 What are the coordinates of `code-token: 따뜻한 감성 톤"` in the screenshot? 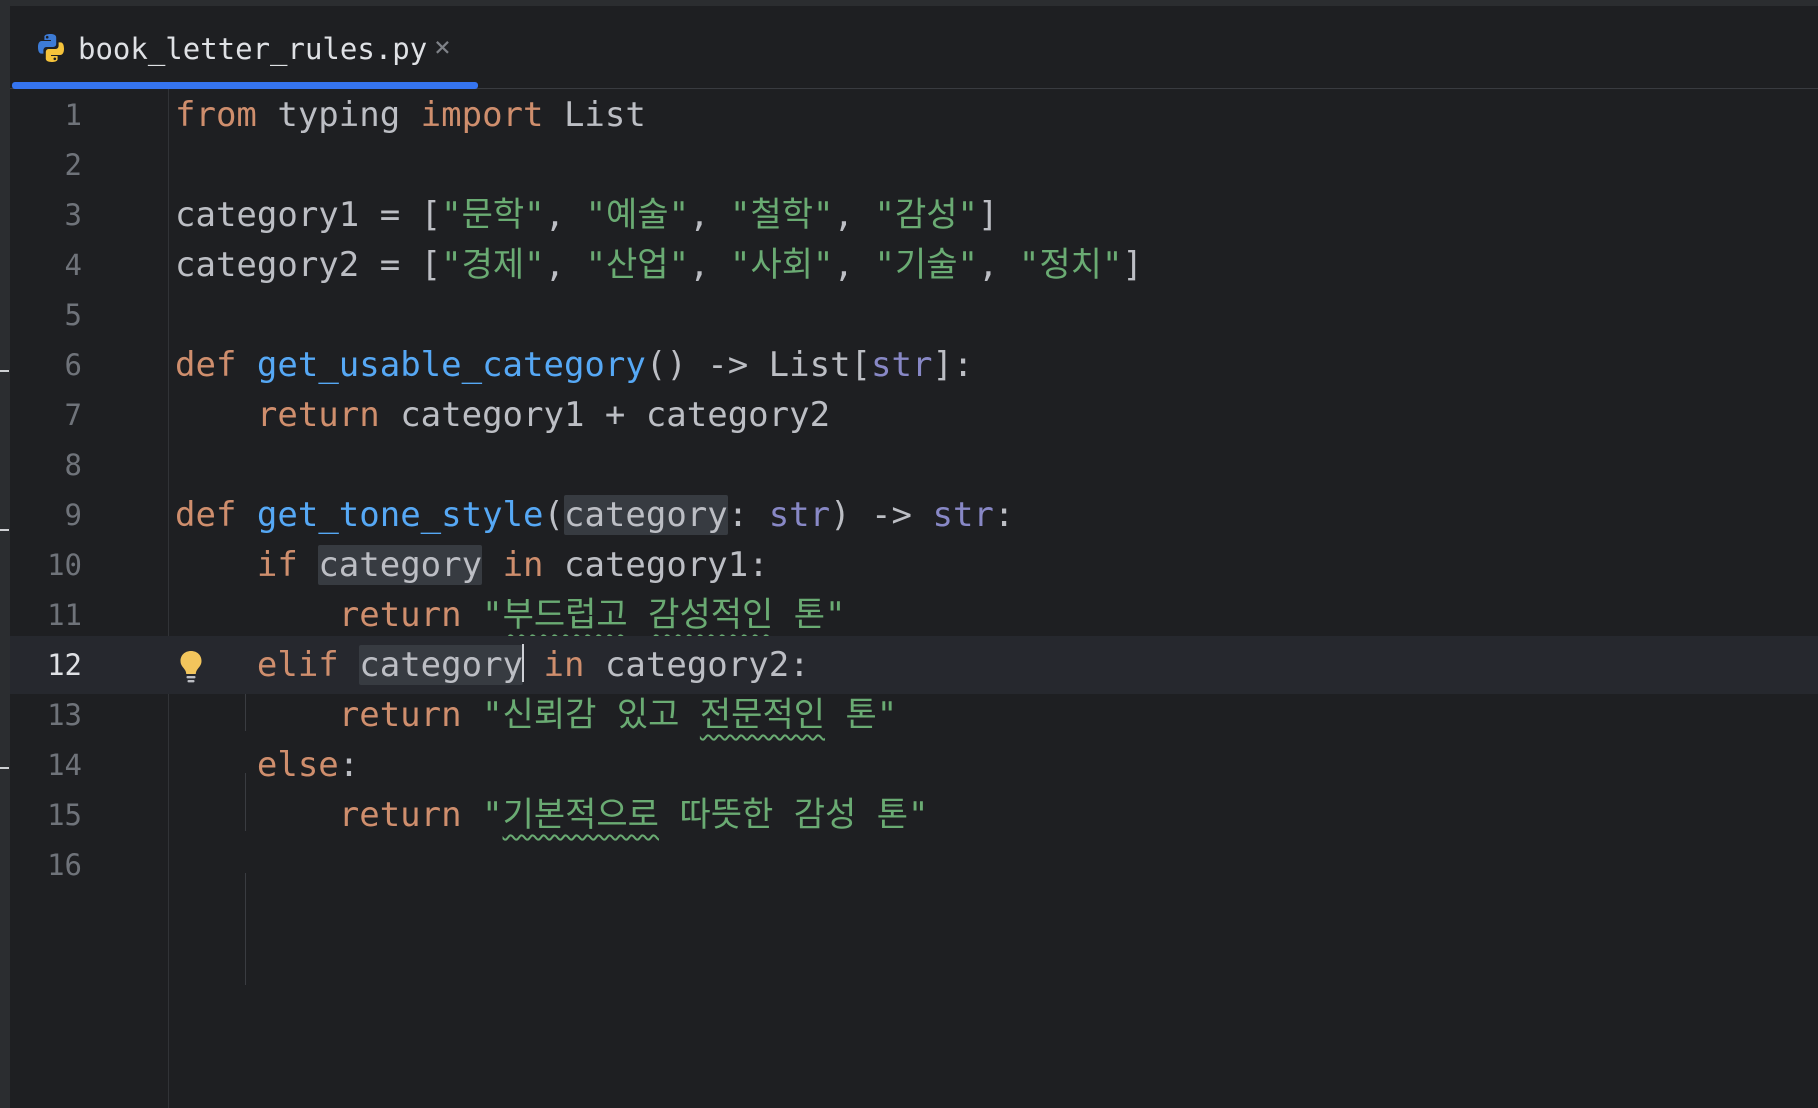 It's located at (793, 815).